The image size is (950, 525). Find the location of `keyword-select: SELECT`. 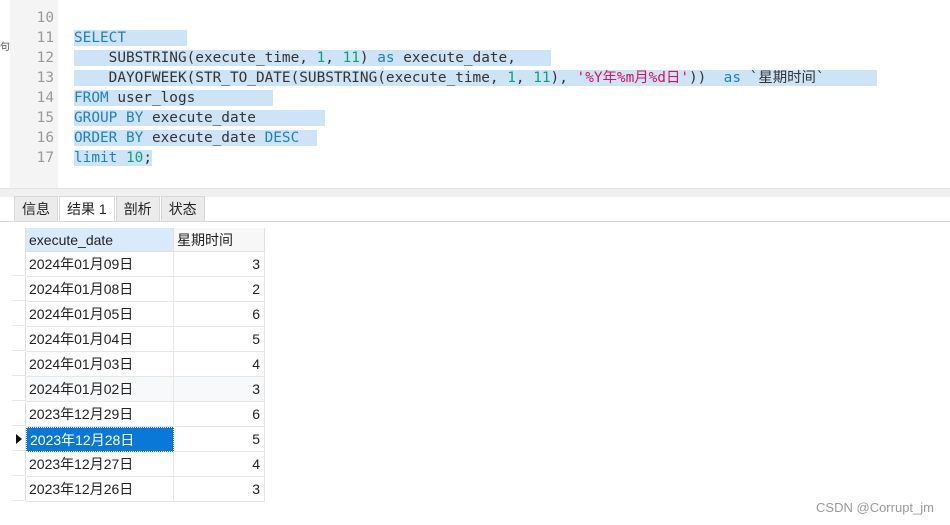

keyword-select: SELECT is located at coordinates (100, 38).